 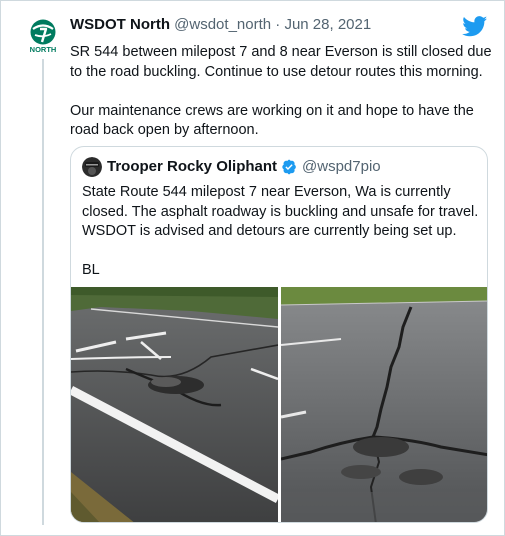 What do you see at coordinates (43, 49) in the screenshot?
I see `avatar-label: NORTH` at bounding box center [43, 49].